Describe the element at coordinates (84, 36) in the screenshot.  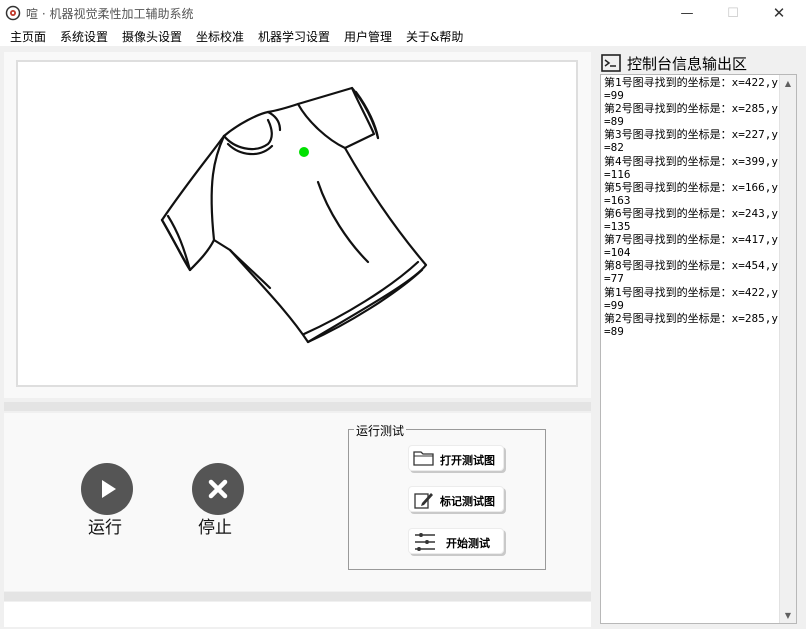
I see `menu-system-settings: 系统设置` at that location.